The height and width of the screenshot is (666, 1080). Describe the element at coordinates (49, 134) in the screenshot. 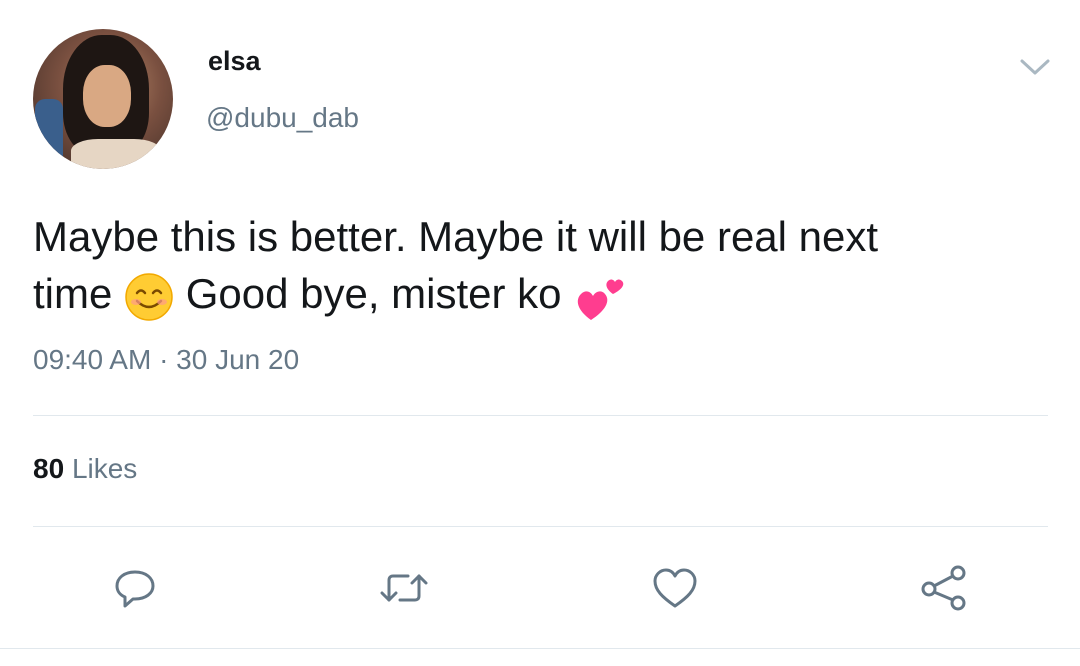

I see `avatar-background` at that location.